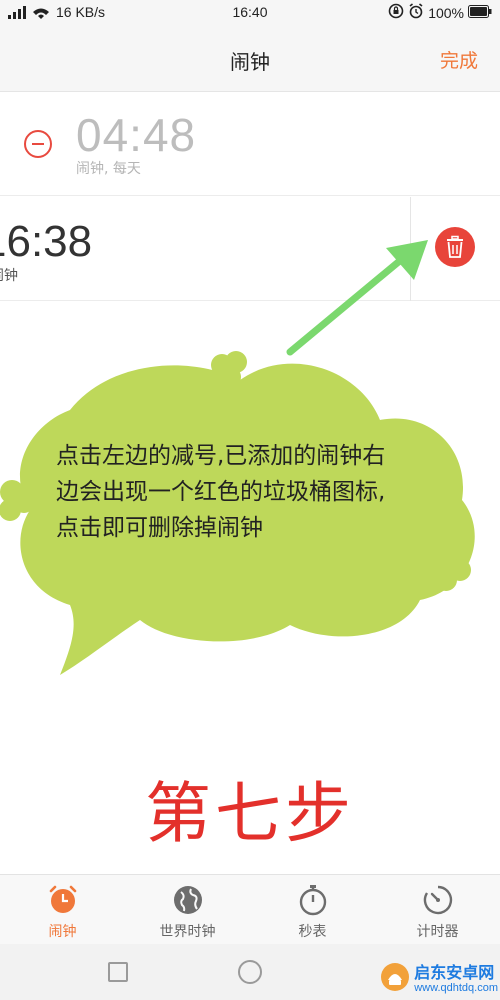 This screenshot has width=500, height=1000. Describe the element at coordinates (46, 241) in the screenshot. I see `alarm-time: 16:38` at that location.